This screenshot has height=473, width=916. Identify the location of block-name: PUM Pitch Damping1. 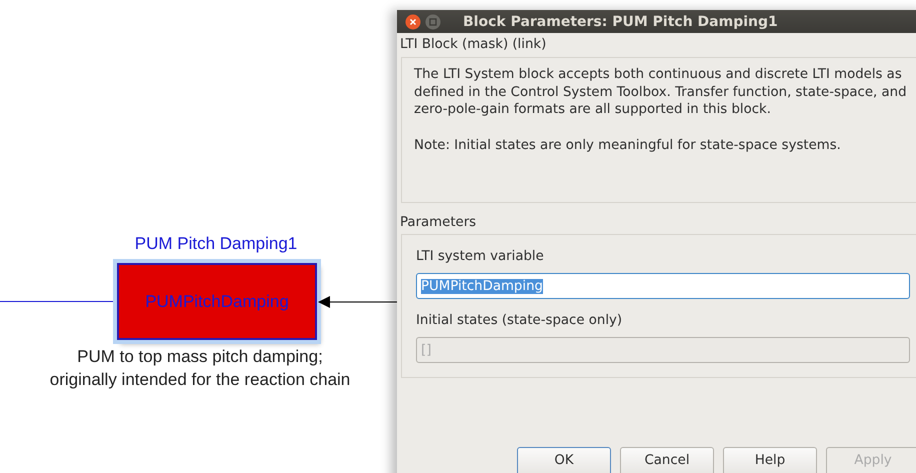
(216, 244).